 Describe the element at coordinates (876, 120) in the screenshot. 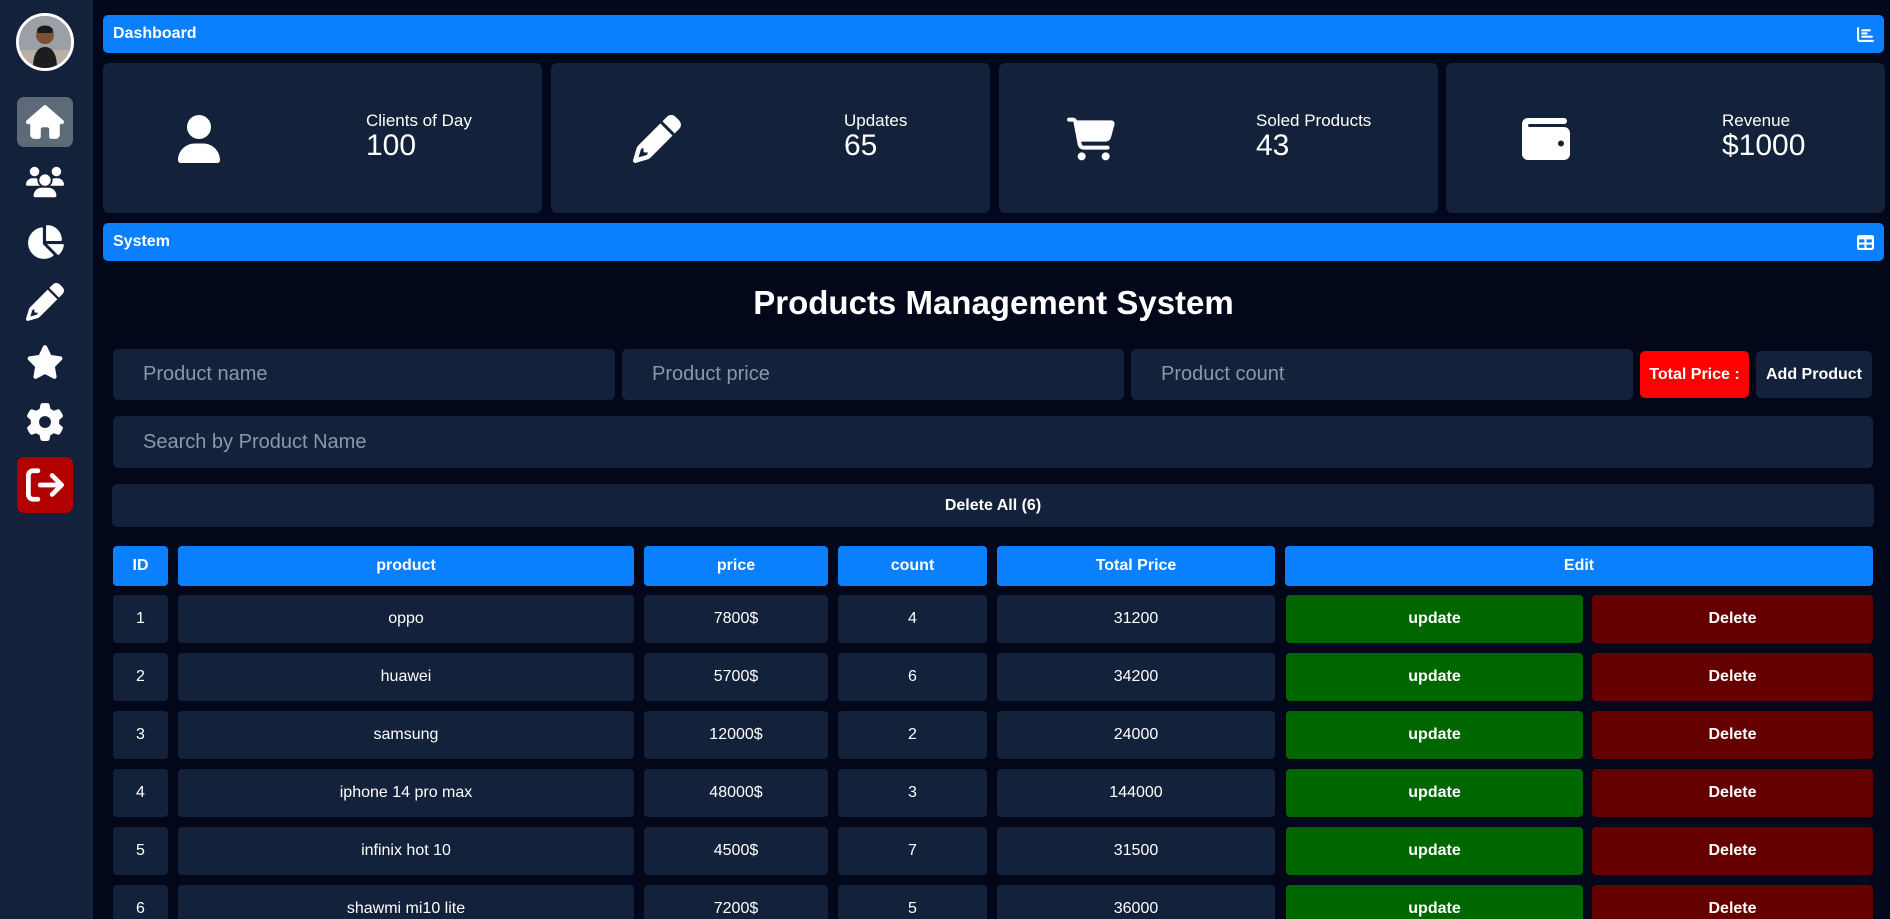

I see `stat-label: Updates` at that location.